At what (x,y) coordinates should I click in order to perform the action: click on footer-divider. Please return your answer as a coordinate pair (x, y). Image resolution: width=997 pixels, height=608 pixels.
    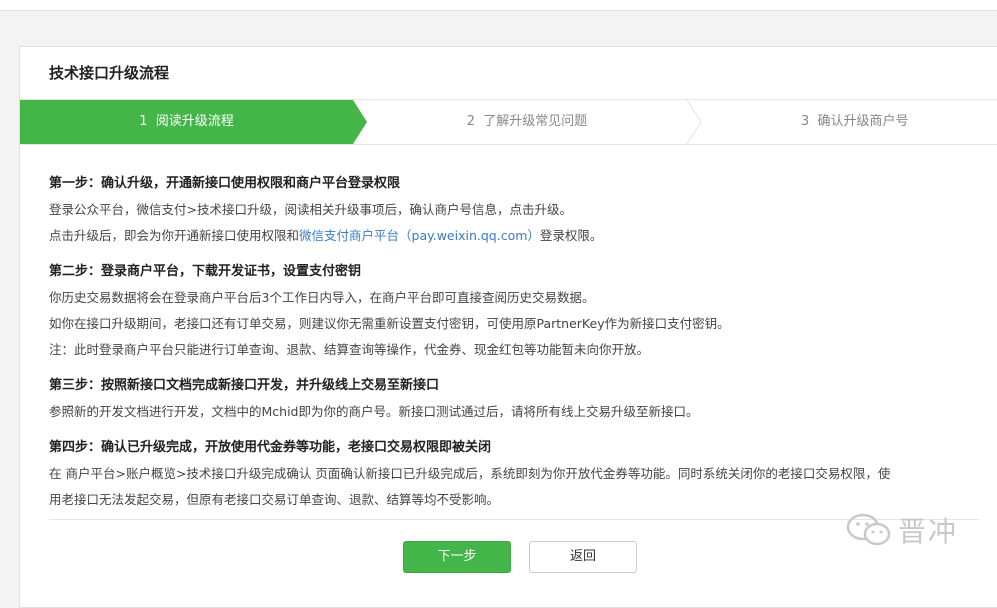
    Looking at the image, I should click on (514, 519).